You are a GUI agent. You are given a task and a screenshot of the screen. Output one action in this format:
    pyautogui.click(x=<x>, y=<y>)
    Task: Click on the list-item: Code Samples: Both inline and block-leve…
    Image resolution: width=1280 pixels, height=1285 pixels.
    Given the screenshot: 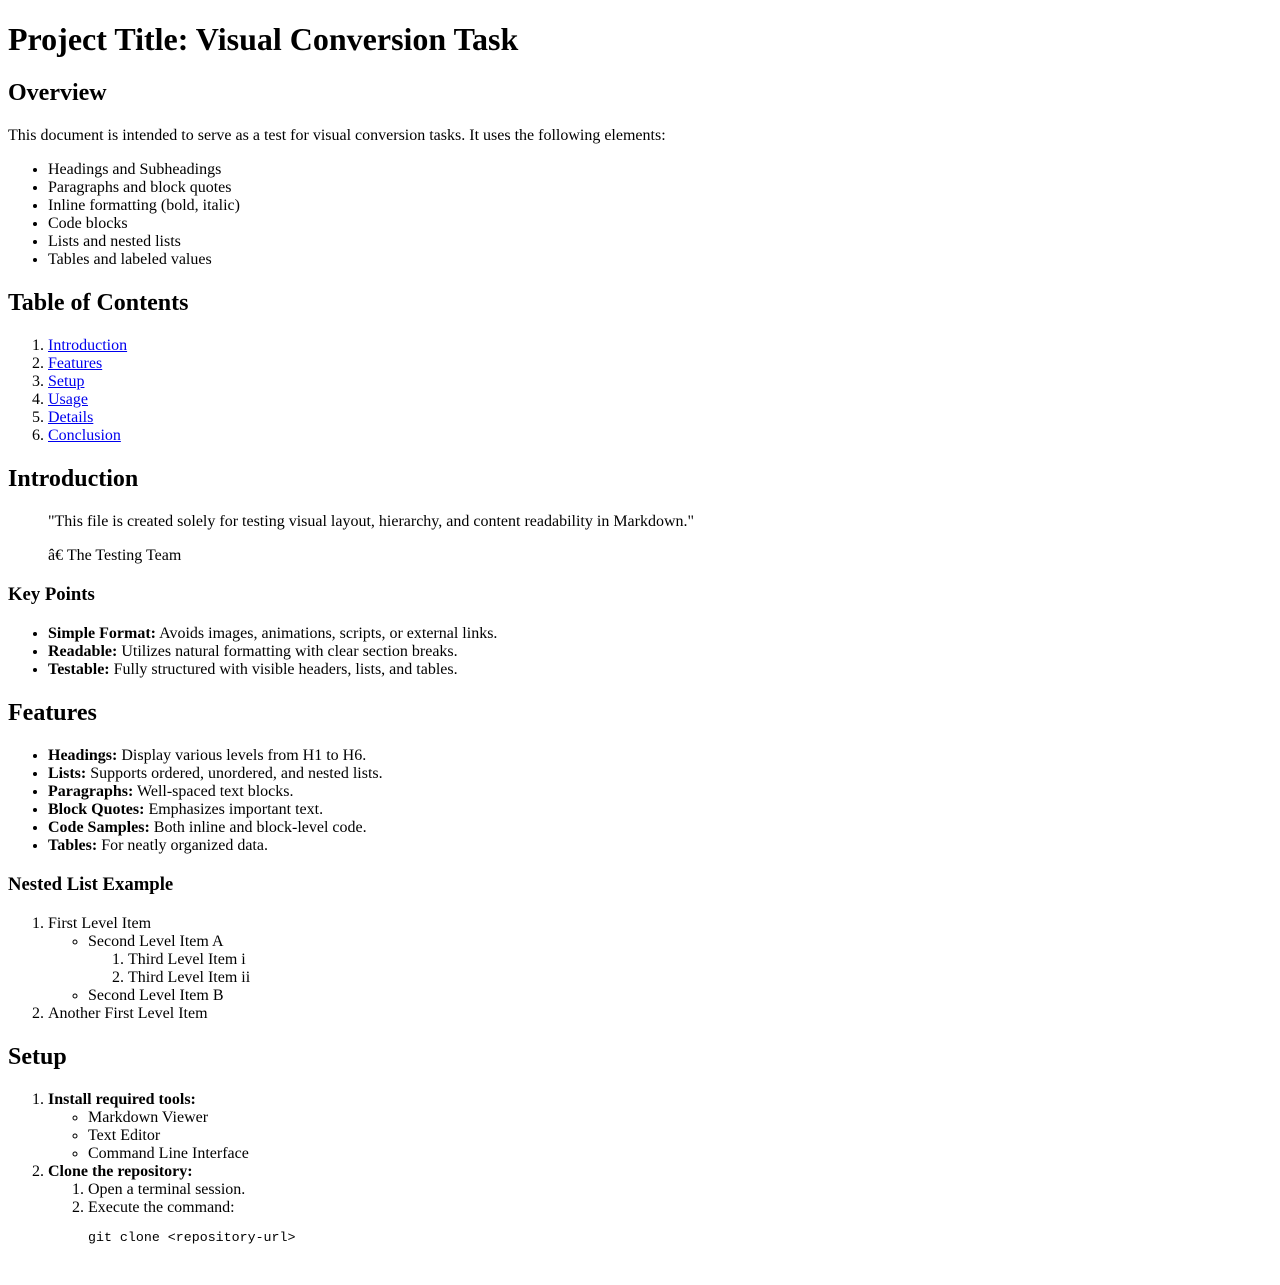 What is the action you would take?
    pyautogui.click(x=660, y=828)
    